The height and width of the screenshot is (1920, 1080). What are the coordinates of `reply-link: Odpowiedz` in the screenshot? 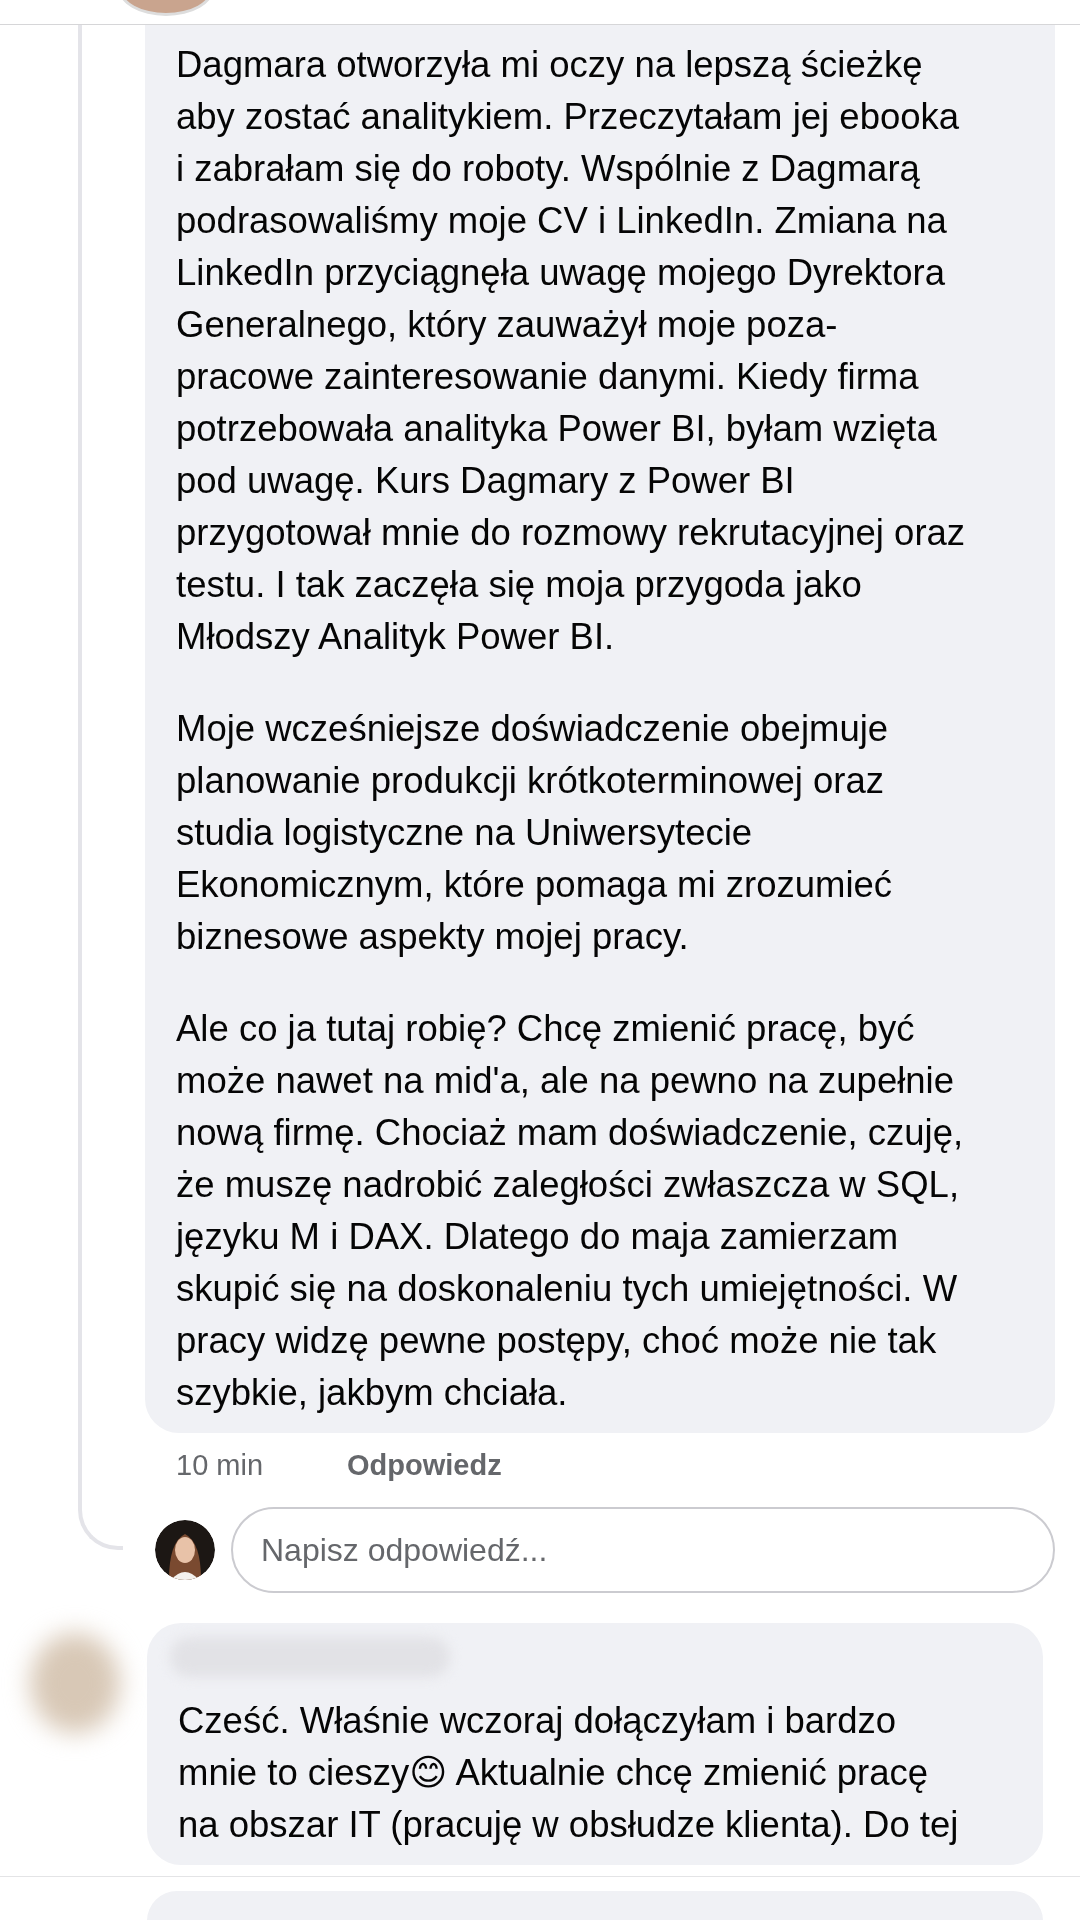 It's located at (424, 1475).